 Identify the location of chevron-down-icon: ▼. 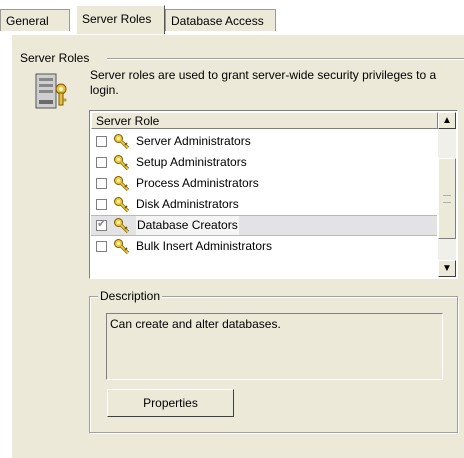
(447, 268).